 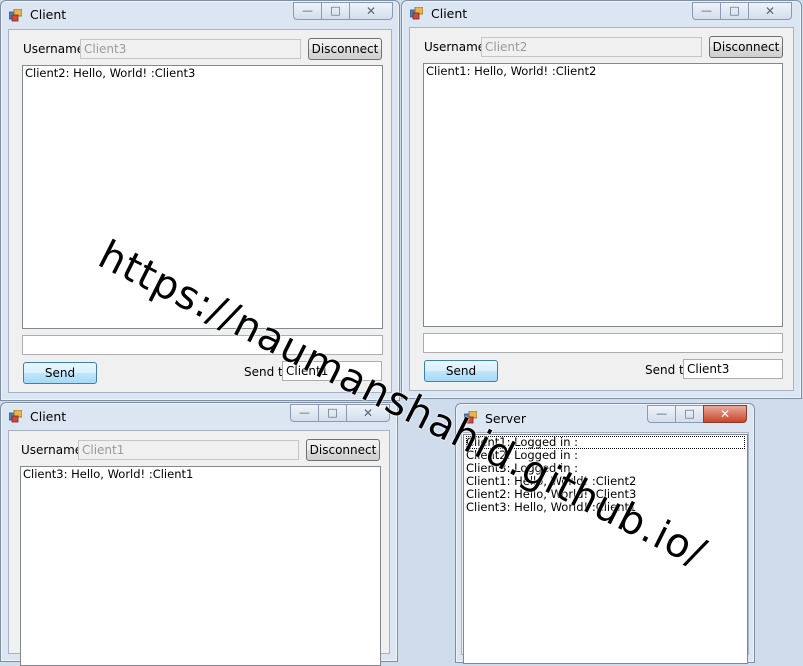 What do you see at coordinates (591, 47) in the screenshot?
I see `username-field: Client2` at bounding box center [591, 47].